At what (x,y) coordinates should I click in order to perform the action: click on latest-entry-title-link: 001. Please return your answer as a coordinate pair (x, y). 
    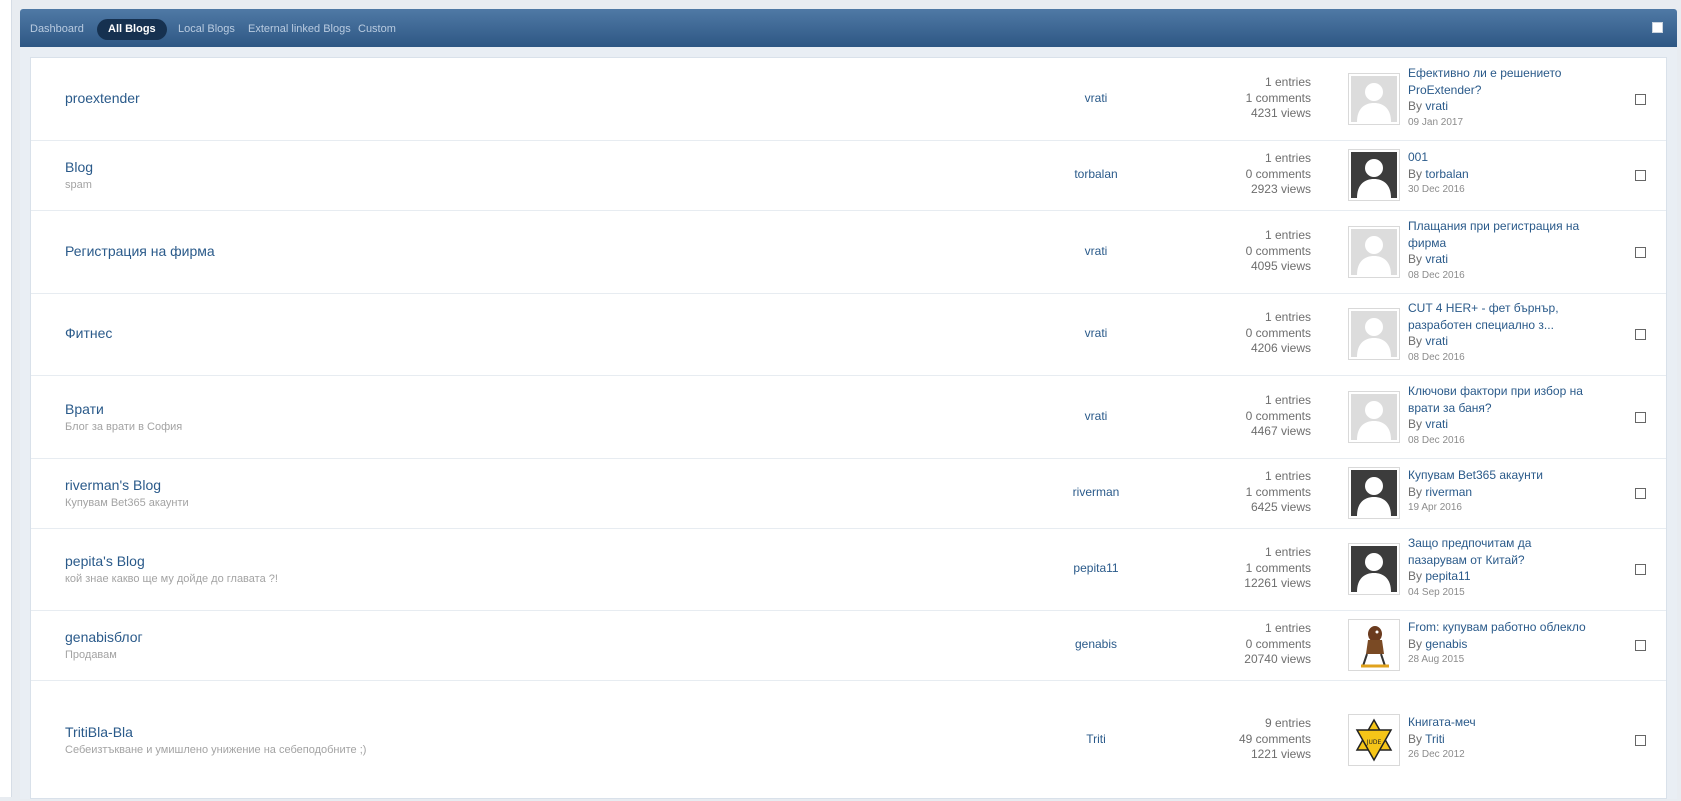
    Looking at the image, I should click on (1508, 157).